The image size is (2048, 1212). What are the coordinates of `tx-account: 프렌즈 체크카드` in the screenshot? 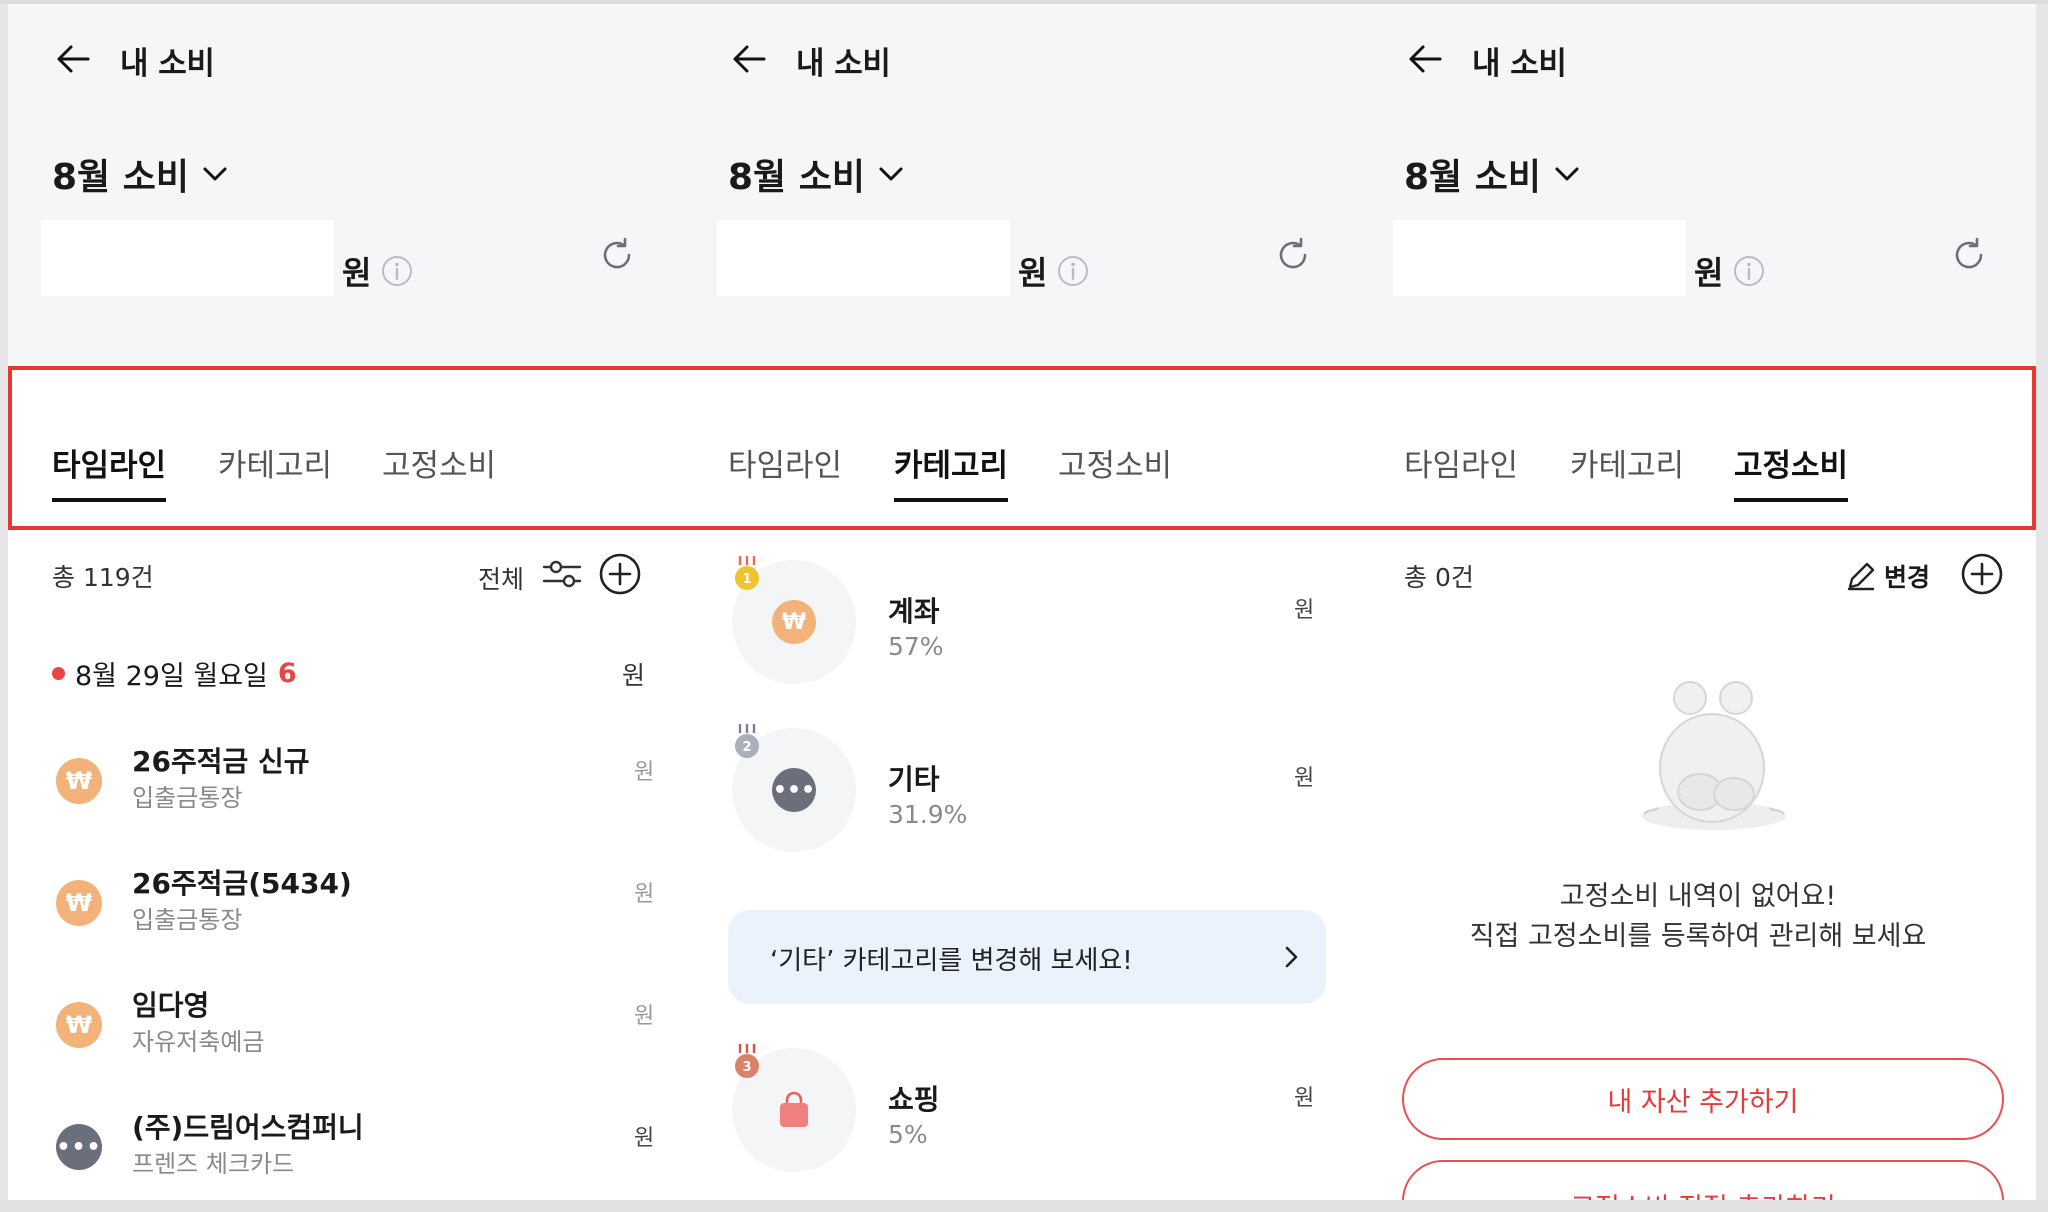 It's located at (213, 1164).